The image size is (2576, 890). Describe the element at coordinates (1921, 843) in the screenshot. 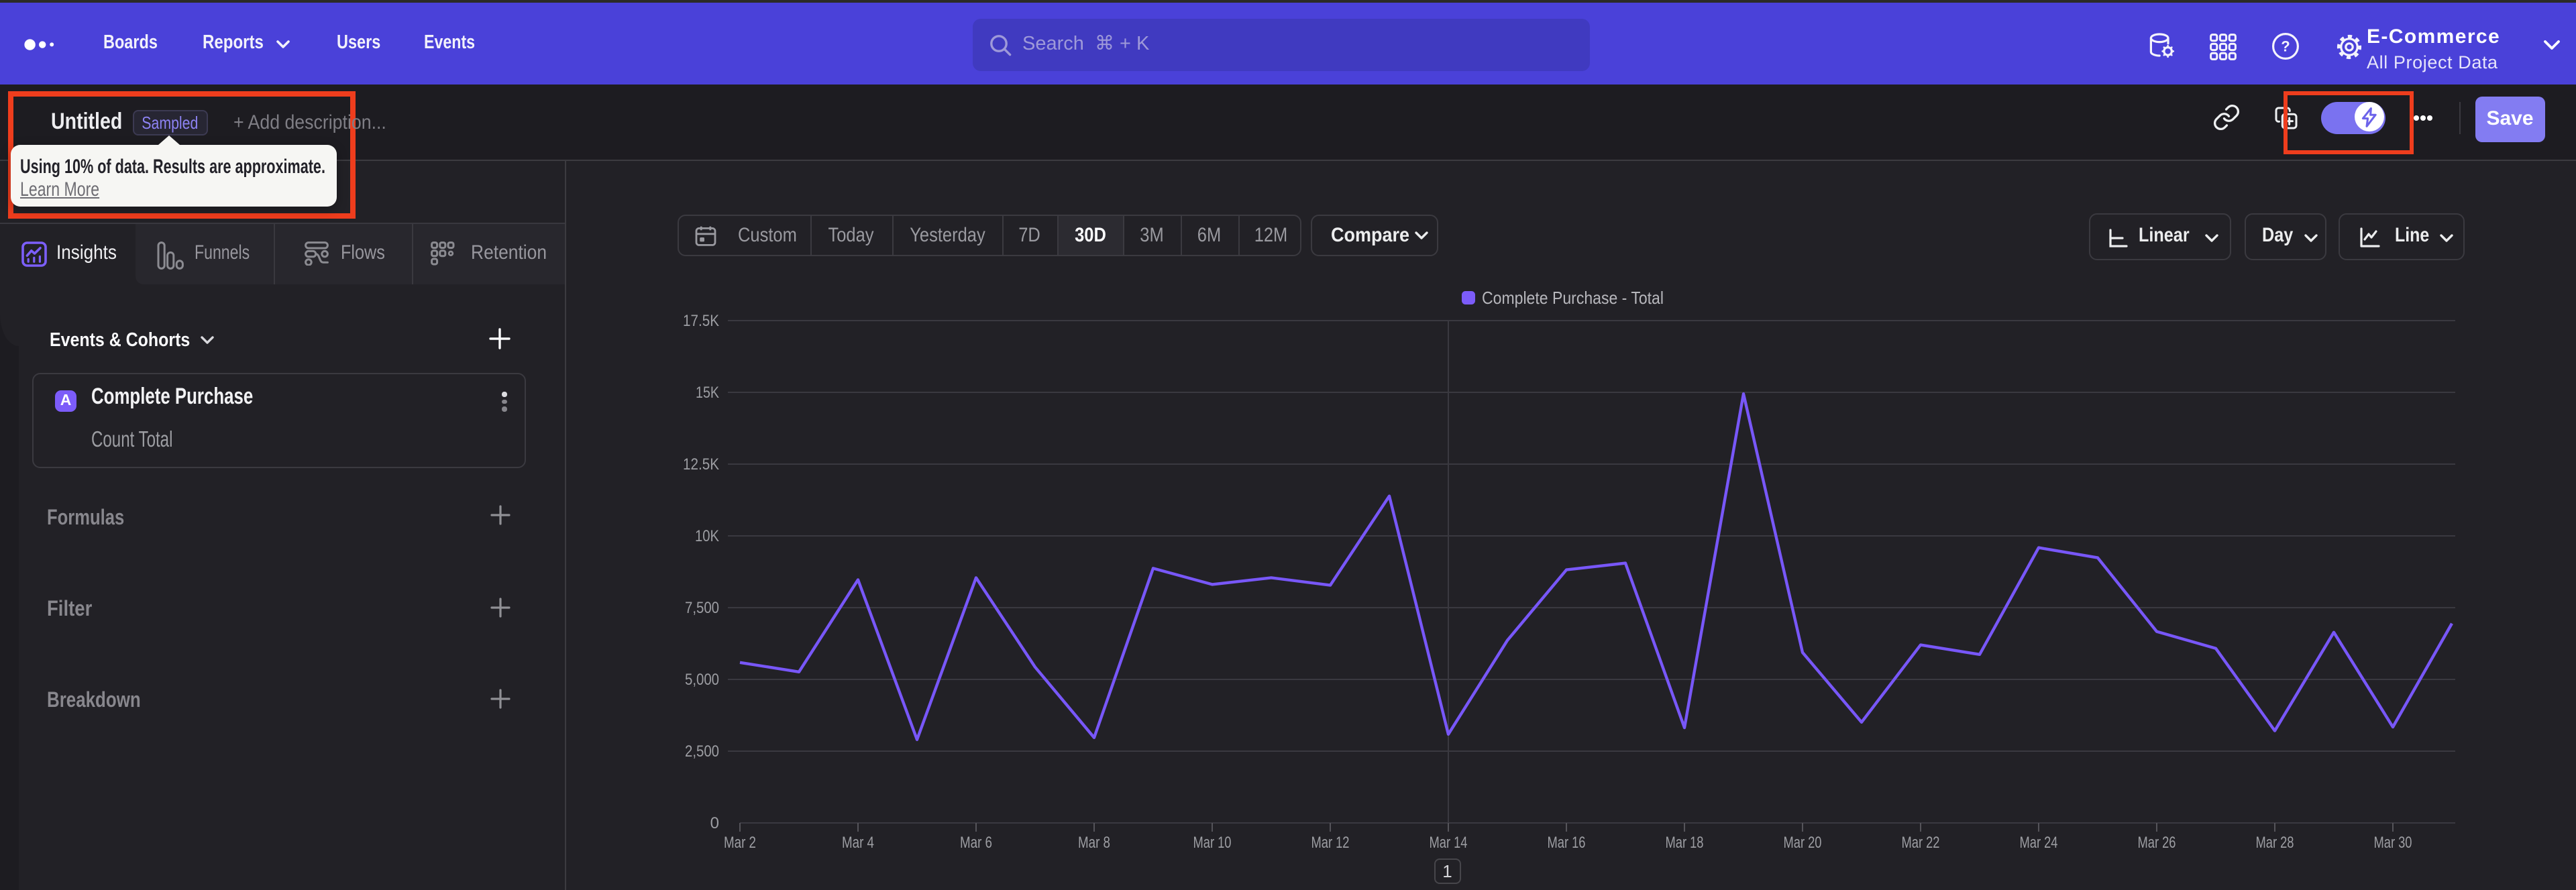

I see `svg-text: Mar 22` at that location.